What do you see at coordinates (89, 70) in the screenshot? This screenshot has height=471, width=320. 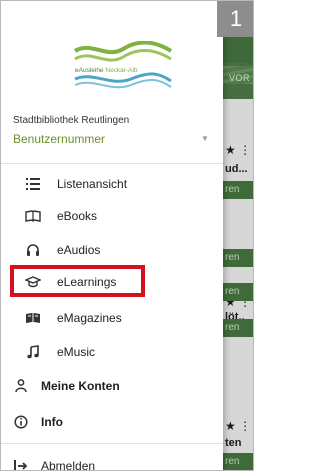 I see `logo-wordmark-part1: eAusleihe` at bounding box center [89, 70].